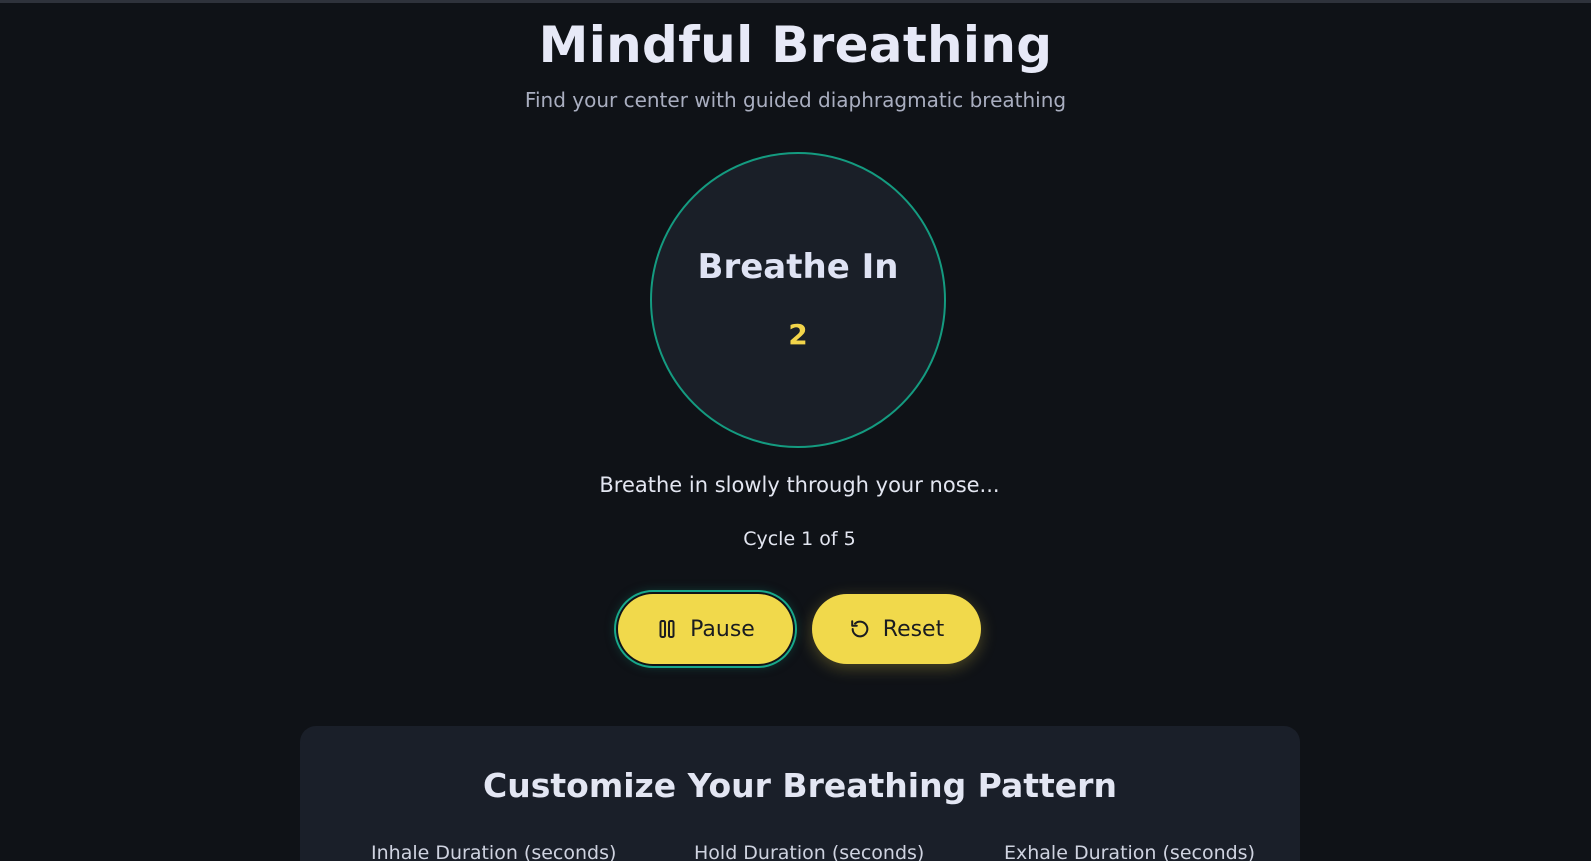 The width and height of the screenshot is (1591, 861). Describe the element at coordinates (800, 785) in the screenshot. I see `customize-title: Customize Your Breathing Pattern` at that location.